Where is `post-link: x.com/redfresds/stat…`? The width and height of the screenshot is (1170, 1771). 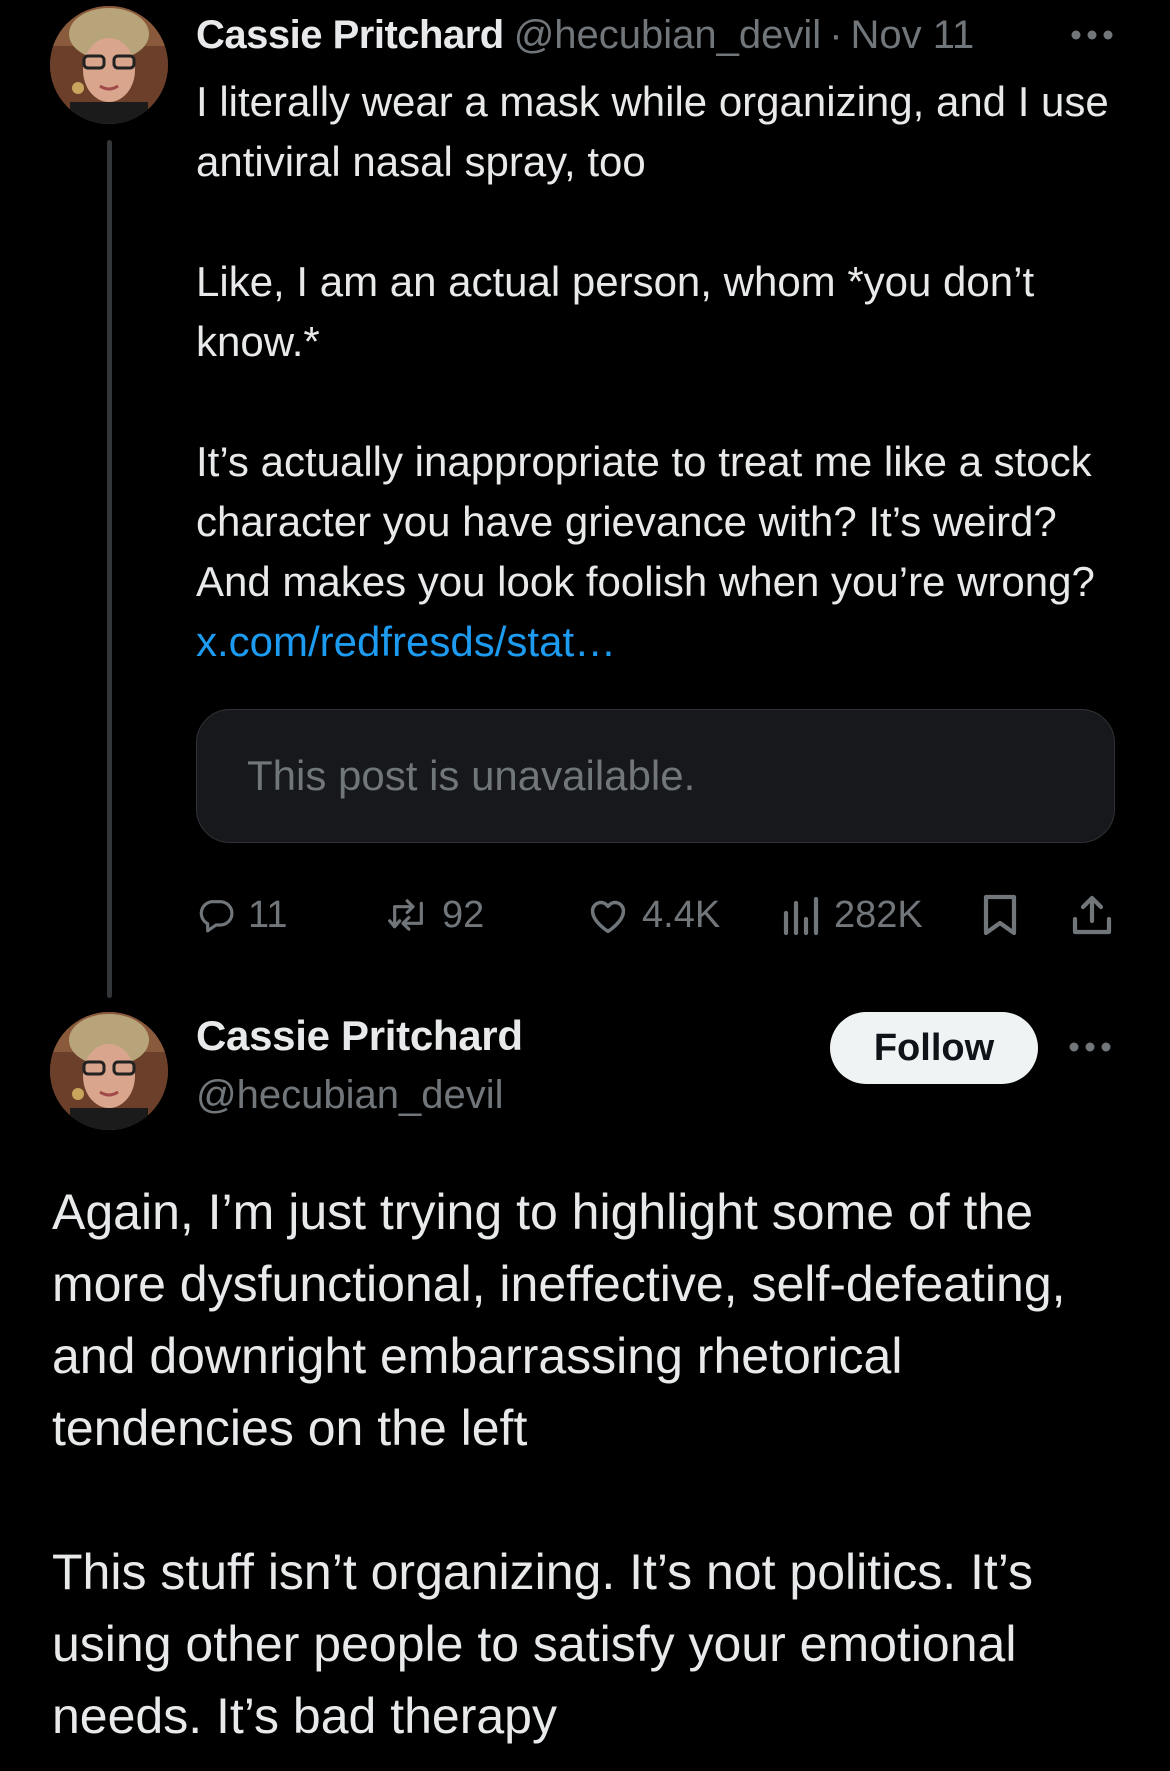
post-link: x.com/redfresds/stat… is located at coordinates (406, 641).